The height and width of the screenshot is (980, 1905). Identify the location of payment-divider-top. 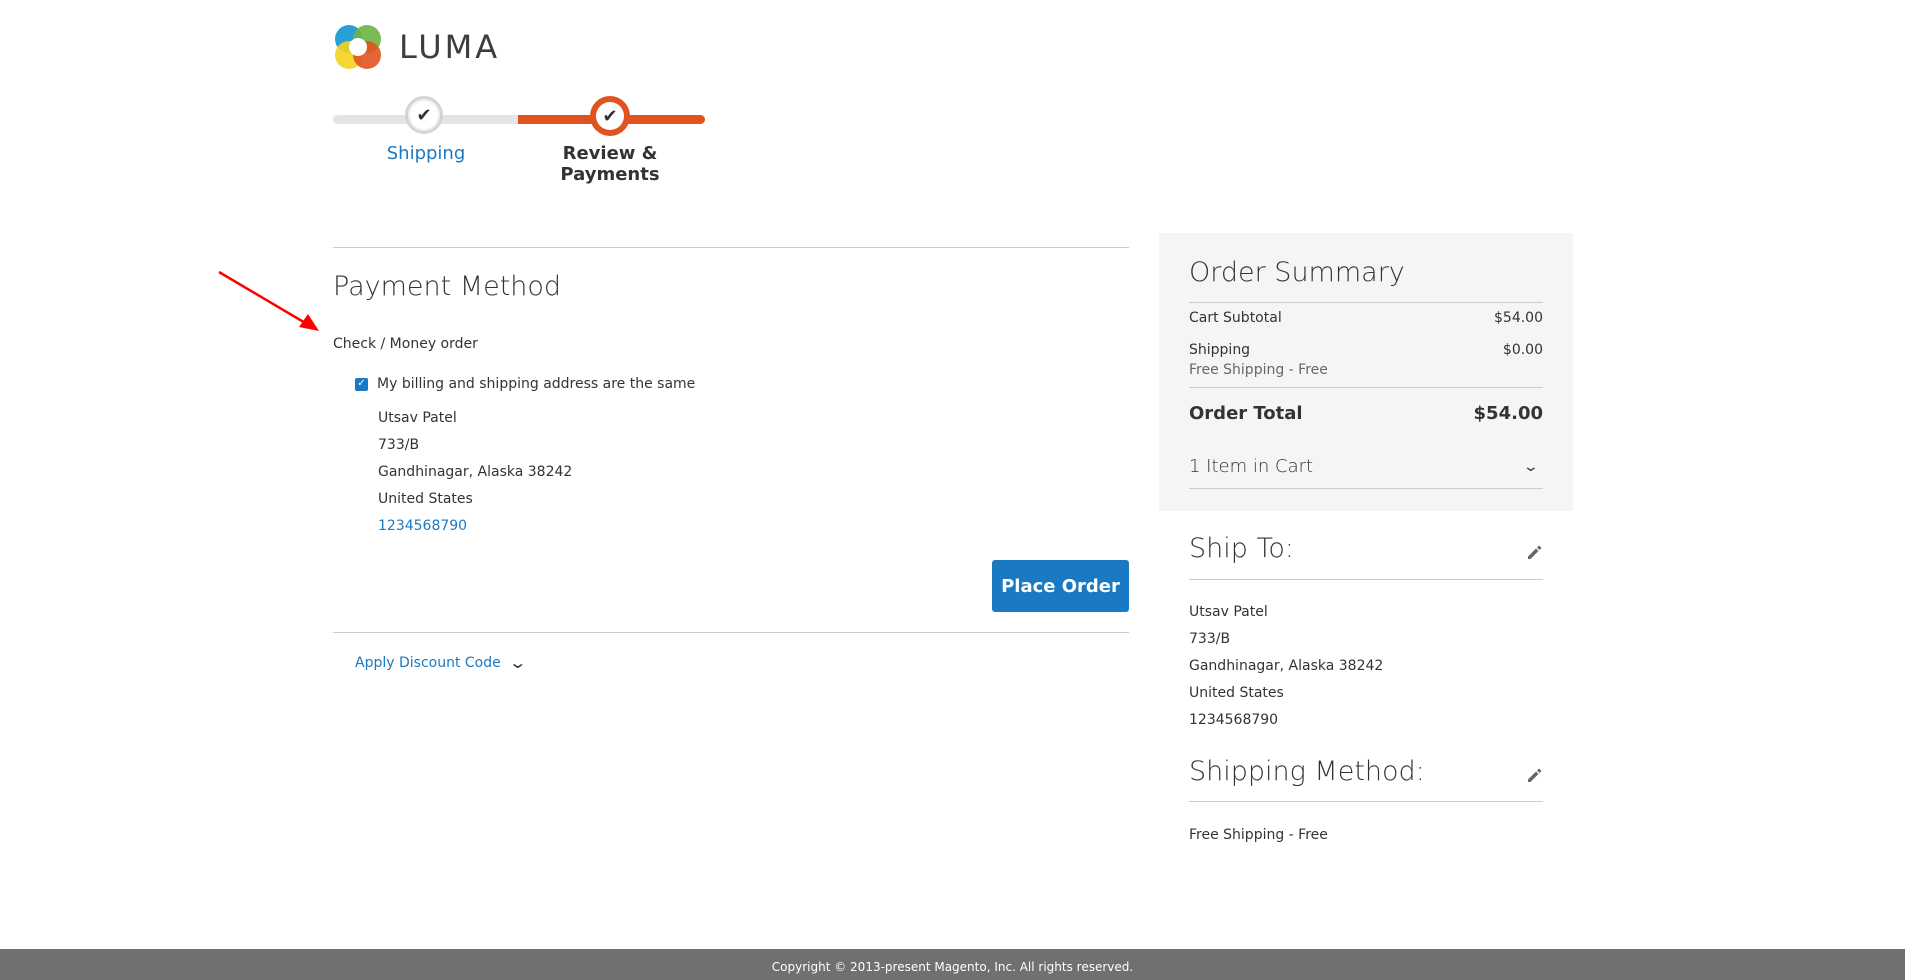
(731, 247).